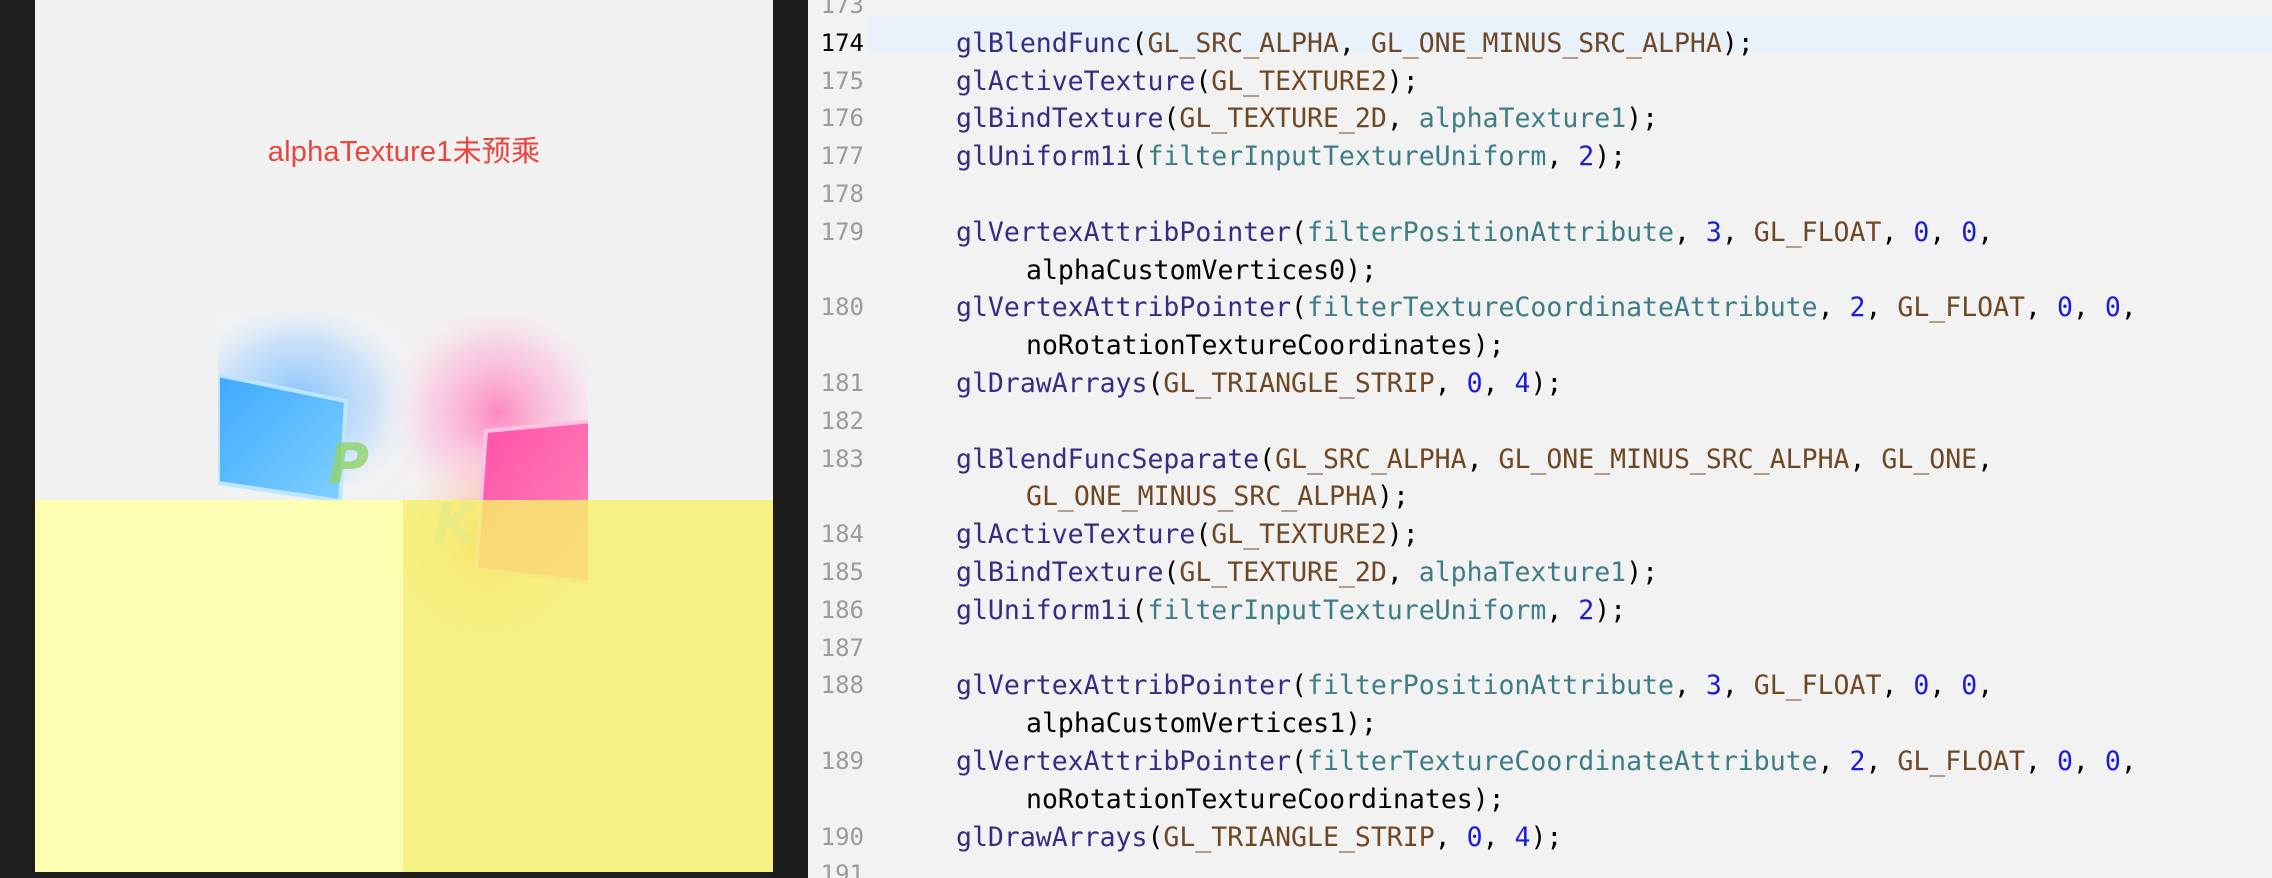 The width and height of the screenshot is (2272, 878). Describe the element at coordinates (1108, 459) in the screenshot. I see `code-token: glBlendFuncSeparate` at that location.